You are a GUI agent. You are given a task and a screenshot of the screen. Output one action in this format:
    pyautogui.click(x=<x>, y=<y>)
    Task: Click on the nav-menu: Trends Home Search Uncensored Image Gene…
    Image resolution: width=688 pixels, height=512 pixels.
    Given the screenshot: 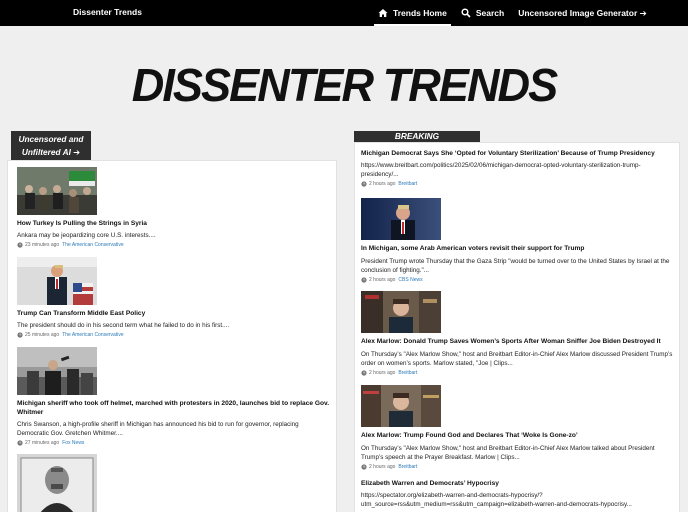 What is the action you would take?
    pyautogui.click(x=512, y=13)
    